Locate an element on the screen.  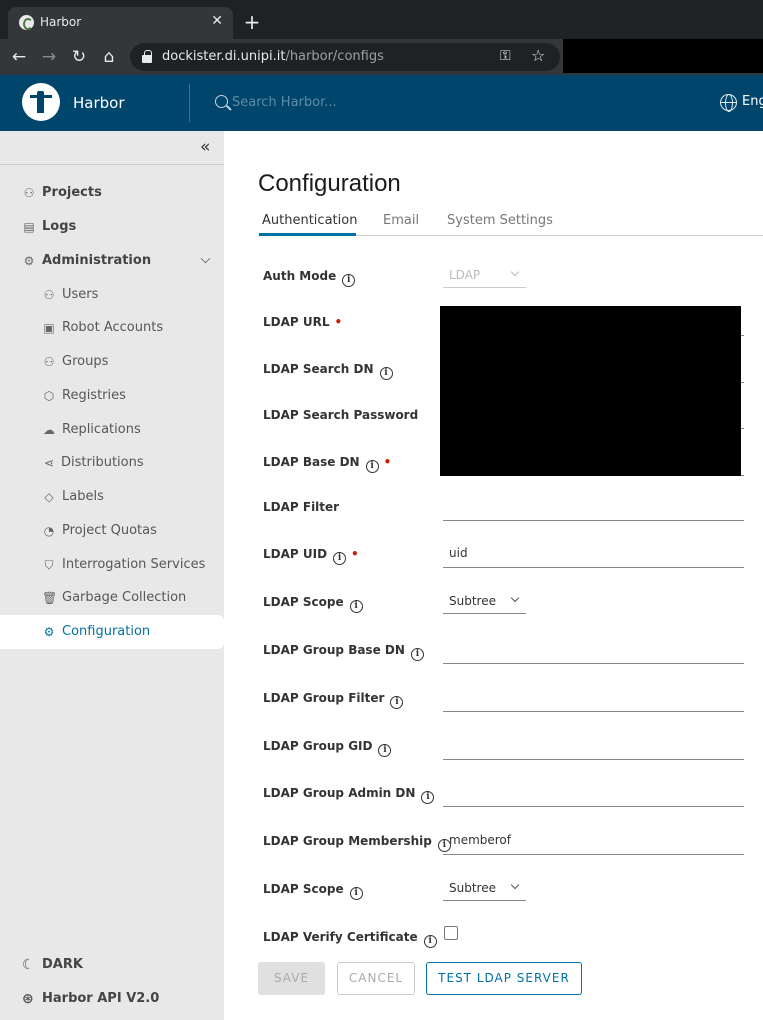
sidebar-item-logs: ▤ Logs is located at coordinates (112, 227).